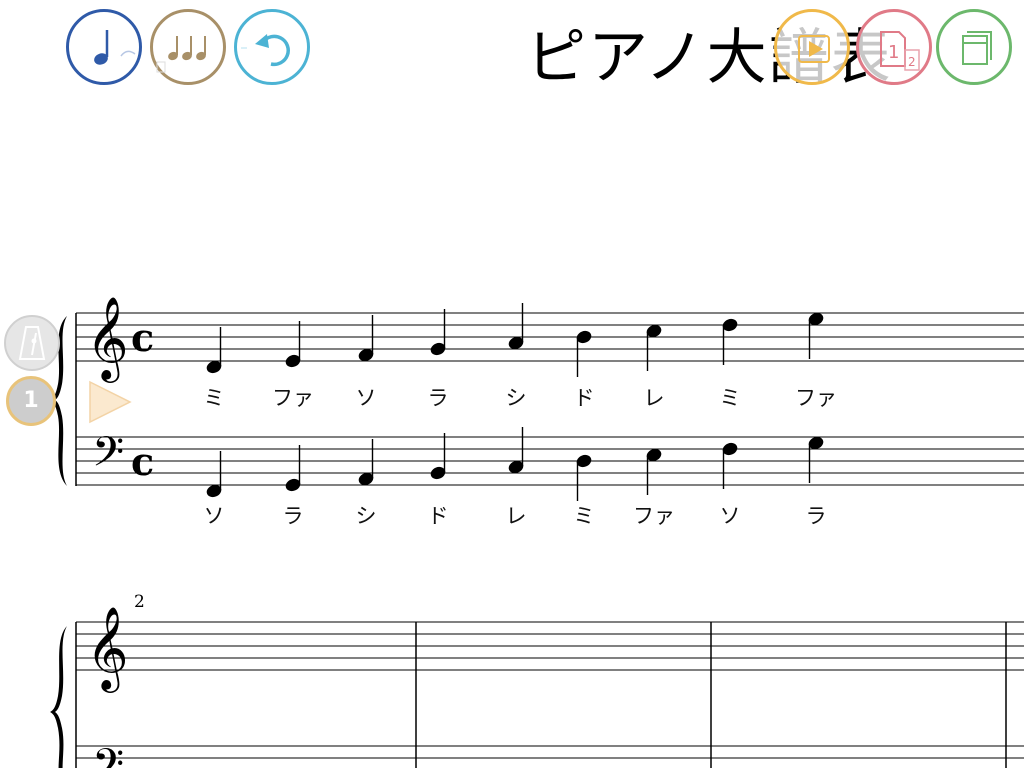 The image size is (1024, 768). I want to click on metronome-button, so click(32, 343).